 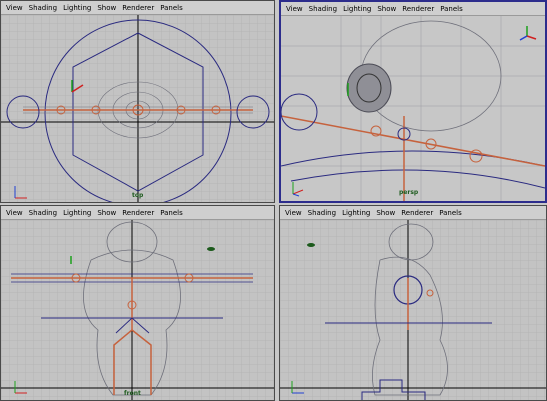 I want to click on view-cube-icon, so click(x=528, y=35).